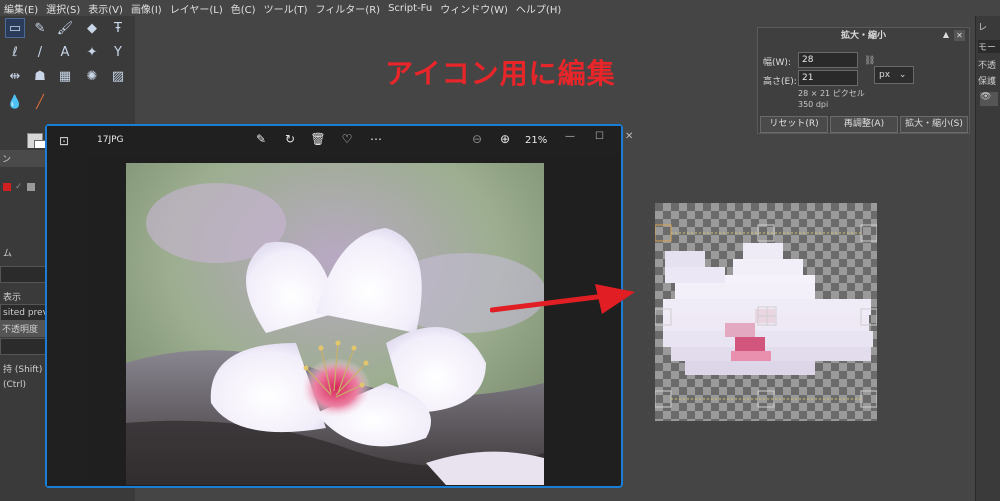  Describe the element at coordinates (987, 82) in the screenshot. I see `protect-label: 保護` at that location.